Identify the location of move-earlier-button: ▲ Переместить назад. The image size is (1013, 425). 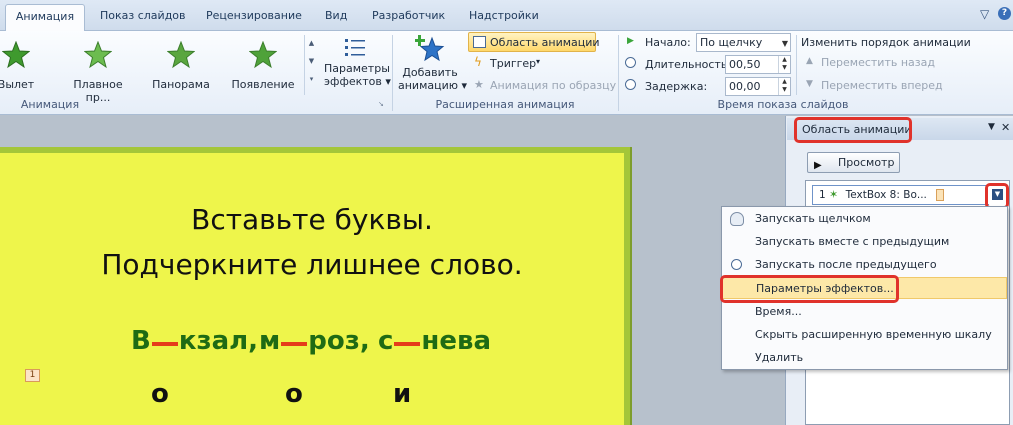
(876, 64).